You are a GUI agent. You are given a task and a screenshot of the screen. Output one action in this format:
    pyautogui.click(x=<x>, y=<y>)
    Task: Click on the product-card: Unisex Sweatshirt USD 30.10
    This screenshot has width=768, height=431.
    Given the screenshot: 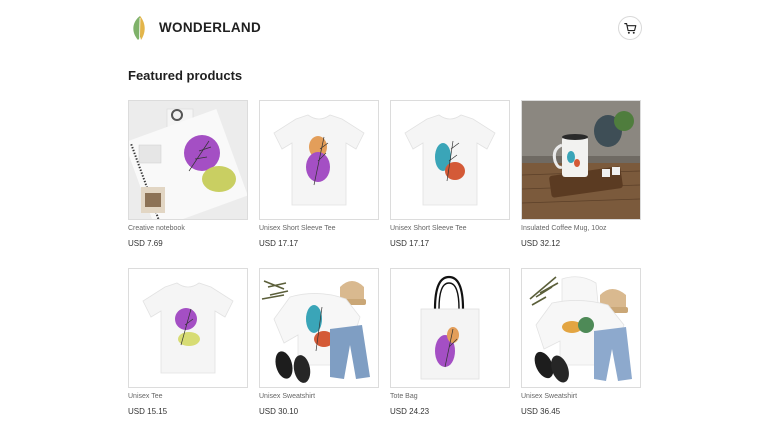 What is the action you would take?
    pyautogui.click(x=319, y=342)
    